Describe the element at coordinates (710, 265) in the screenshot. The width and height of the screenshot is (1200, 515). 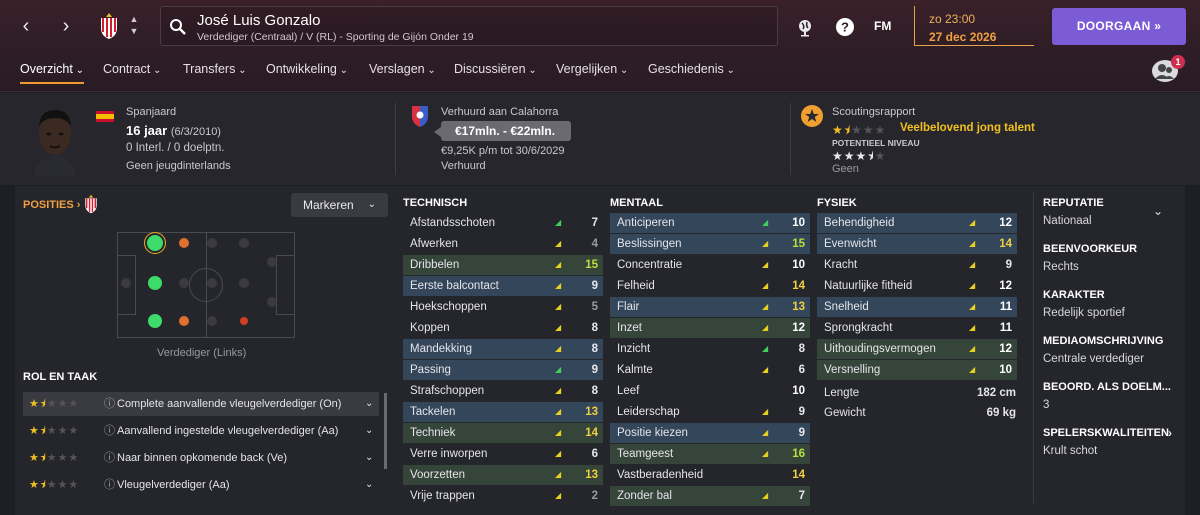
I see `attribute-row: Concentratie ◢ 10` at that location.